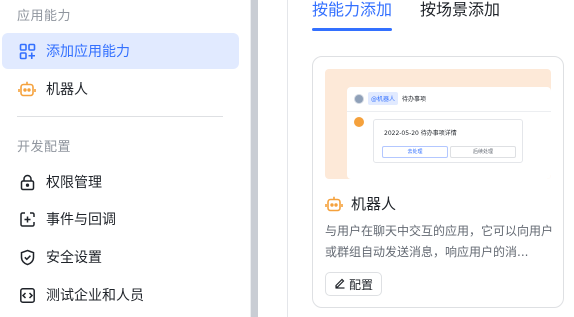  What do you see at coordinates (415, 152) in the screenshot?
I see `preview-primary-button: 去处理` at bounding box center [415, 152].